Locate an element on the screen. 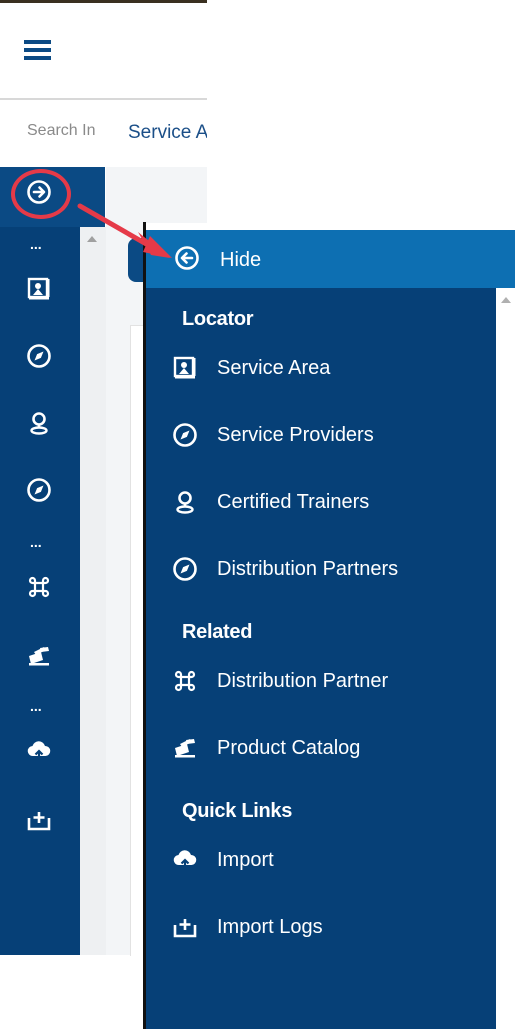  nav-item-label: Import Logs is located at coordinates (270, 926).